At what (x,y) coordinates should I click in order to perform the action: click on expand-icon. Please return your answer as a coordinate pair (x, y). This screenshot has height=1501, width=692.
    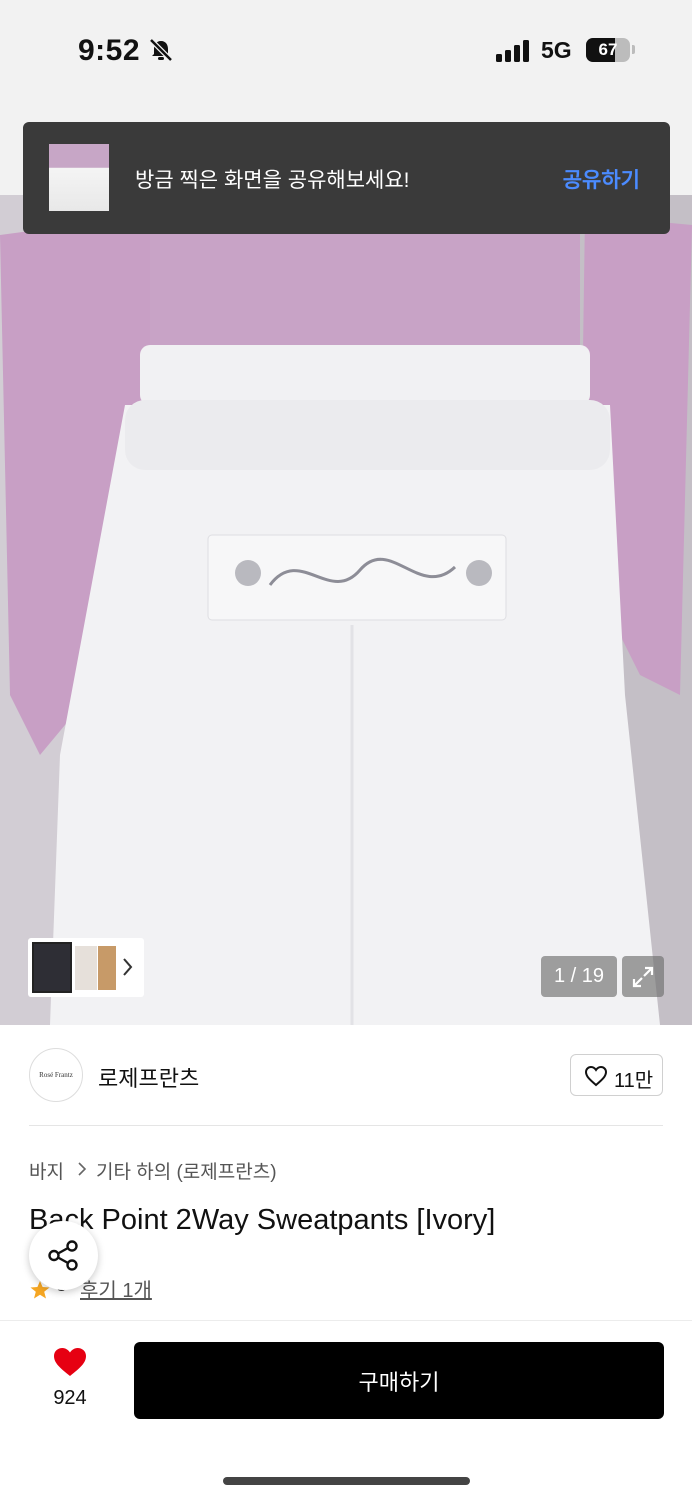
    Looking at the image, I should click on (643, 977).